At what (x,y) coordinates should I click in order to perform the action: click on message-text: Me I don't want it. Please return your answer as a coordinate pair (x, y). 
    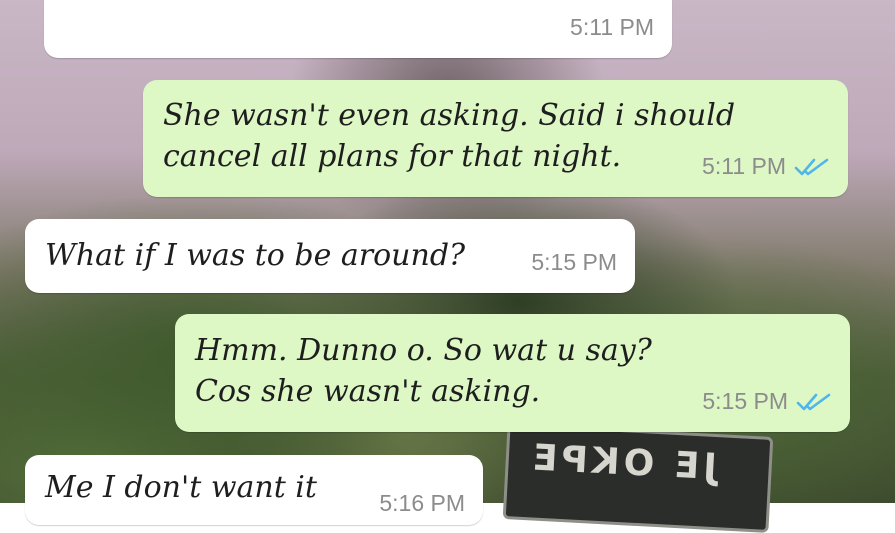
    Looking at the image, I should click on (181, 487).